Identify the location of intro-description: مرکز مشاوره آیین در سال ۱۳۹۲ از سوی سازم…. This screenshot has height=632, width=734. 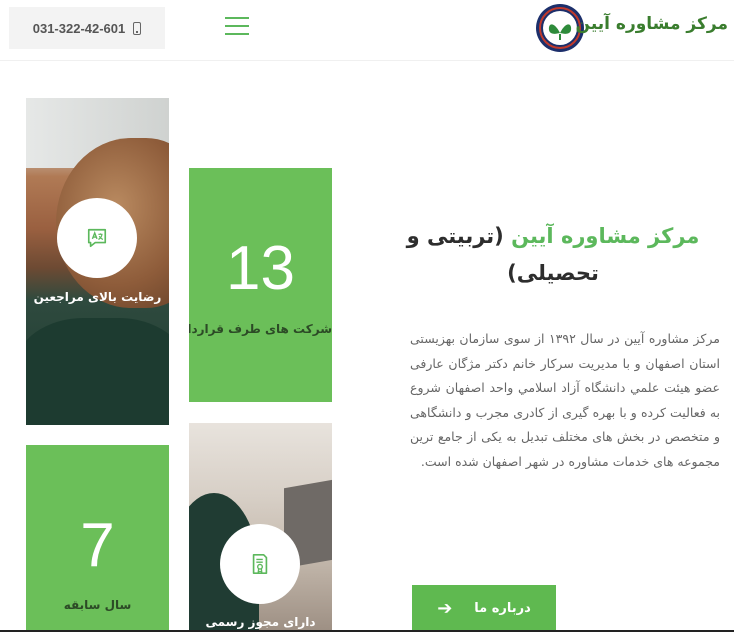
(565, 400).